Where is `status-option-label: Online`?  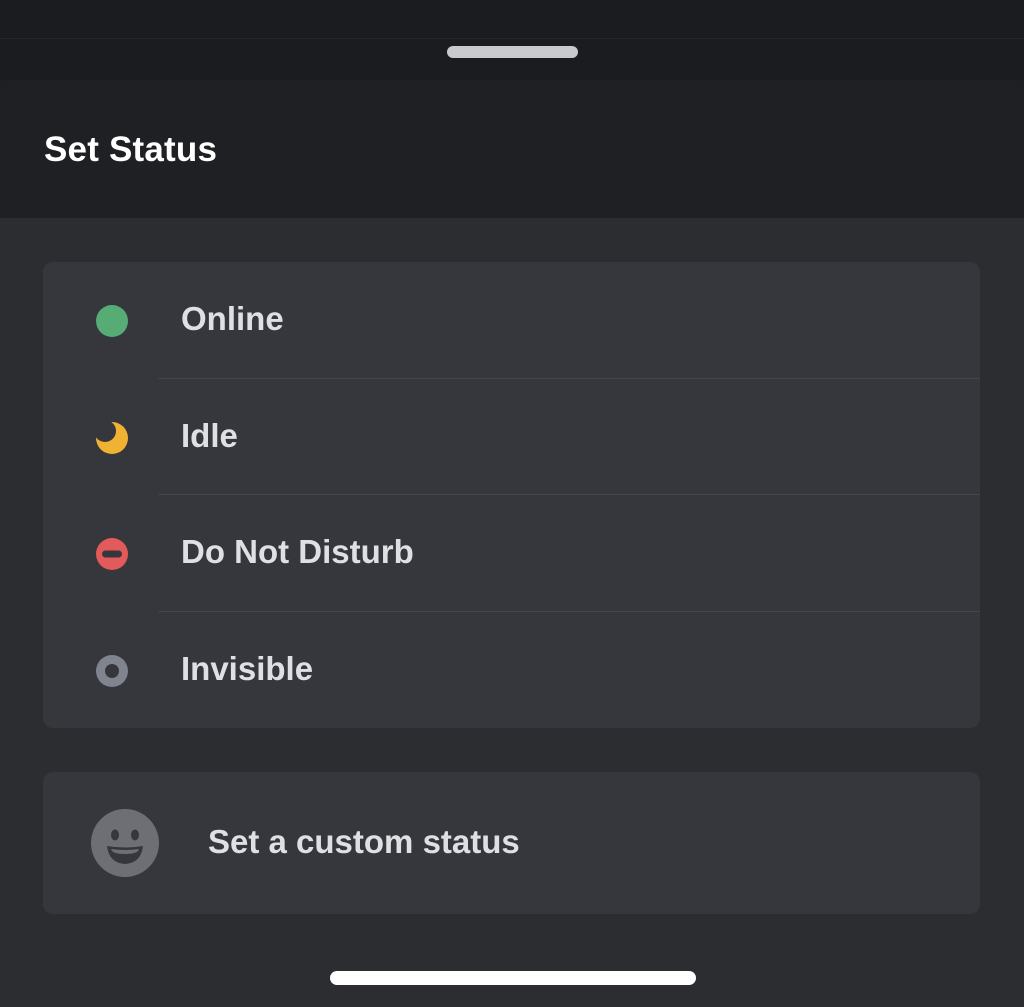 status-option-label: Online is located at coordinates (232, 318).